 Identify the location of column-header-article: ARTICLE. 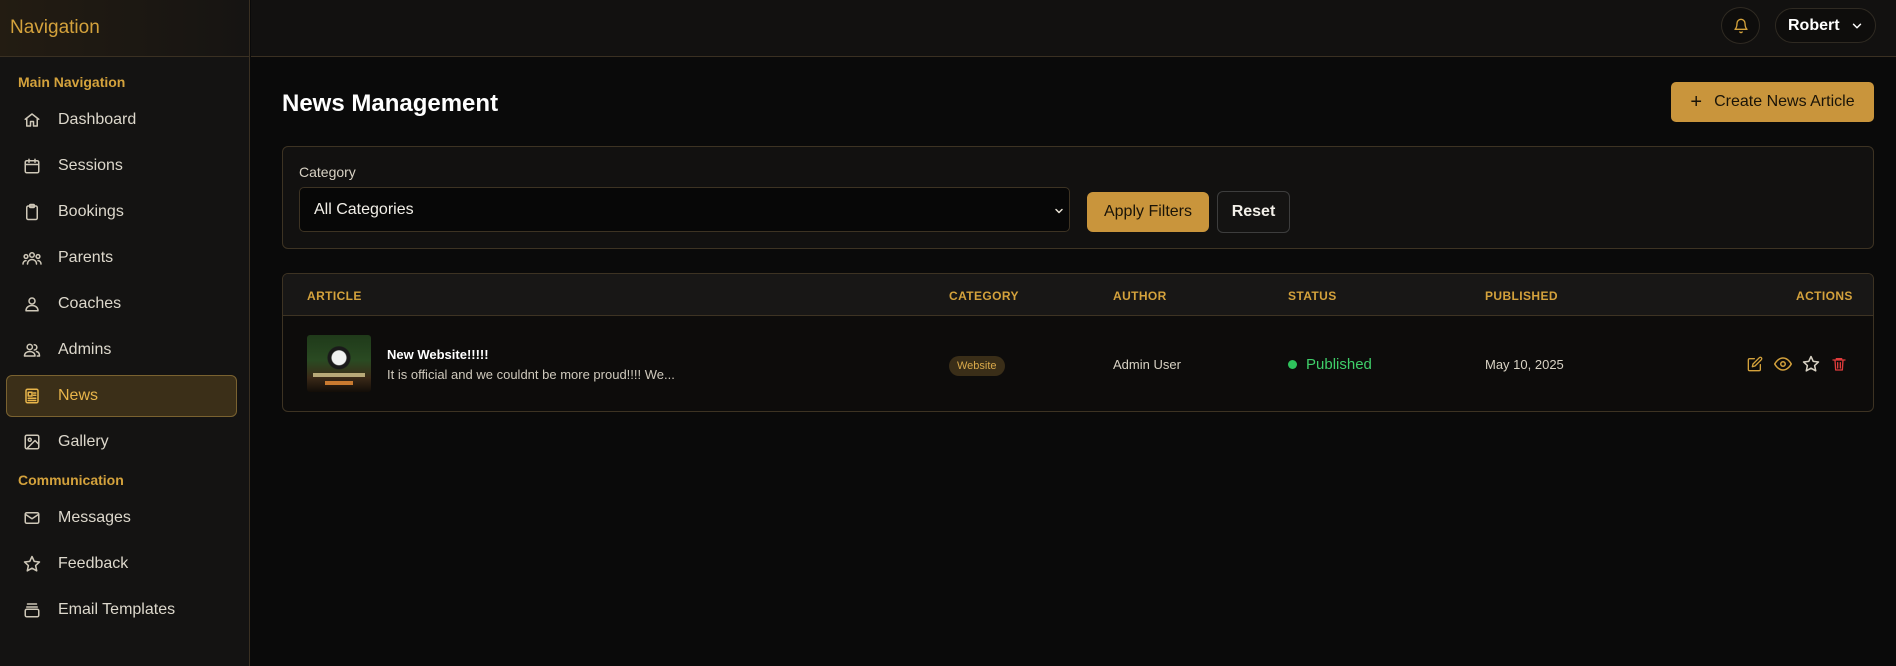
(334, 296).